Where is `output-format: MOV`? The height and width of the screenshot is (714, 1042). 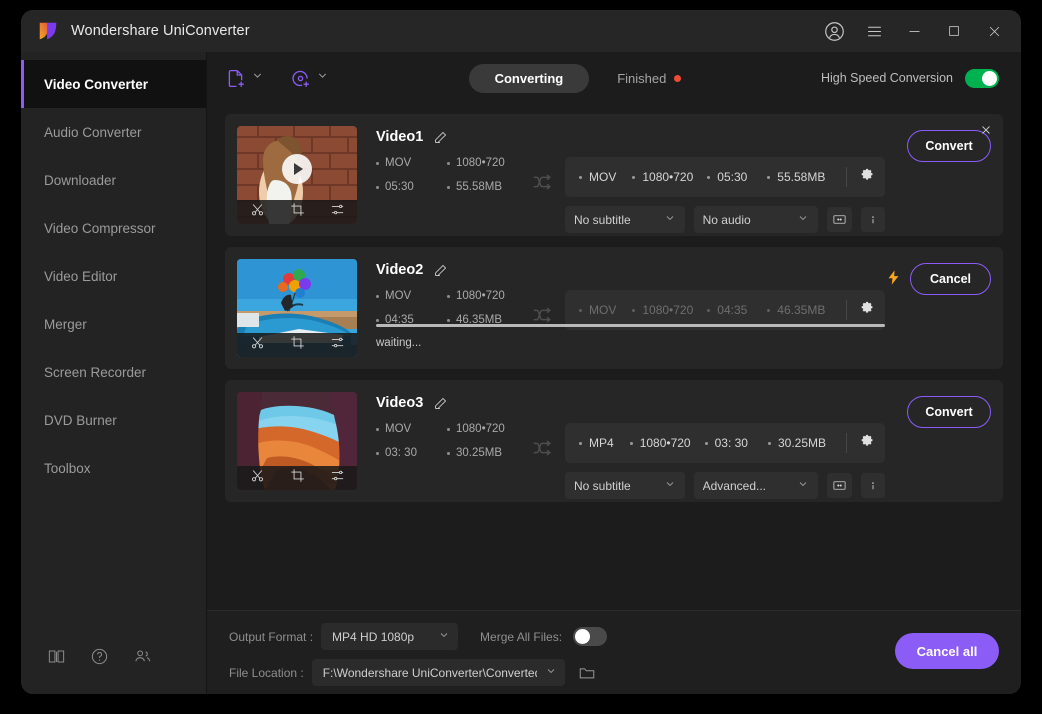 output-format: MOV is located at coordinates (597, 177).